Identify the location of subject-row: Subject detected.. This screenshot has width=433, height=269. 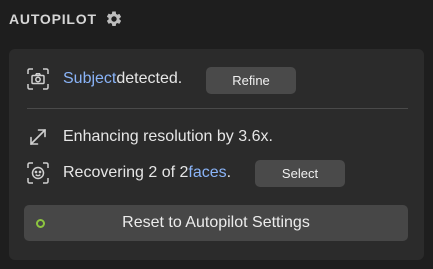
(104, 79).